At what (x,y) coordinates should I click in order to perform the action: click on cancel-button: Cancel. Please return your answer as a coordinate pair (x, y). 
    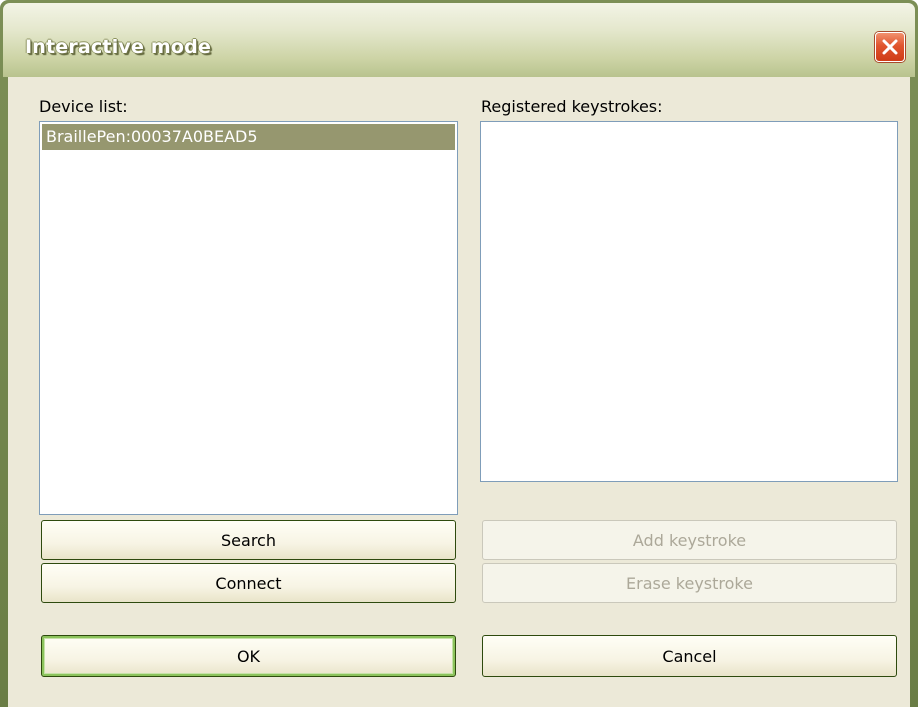
    Looking at the image, I should click on (689, 656).